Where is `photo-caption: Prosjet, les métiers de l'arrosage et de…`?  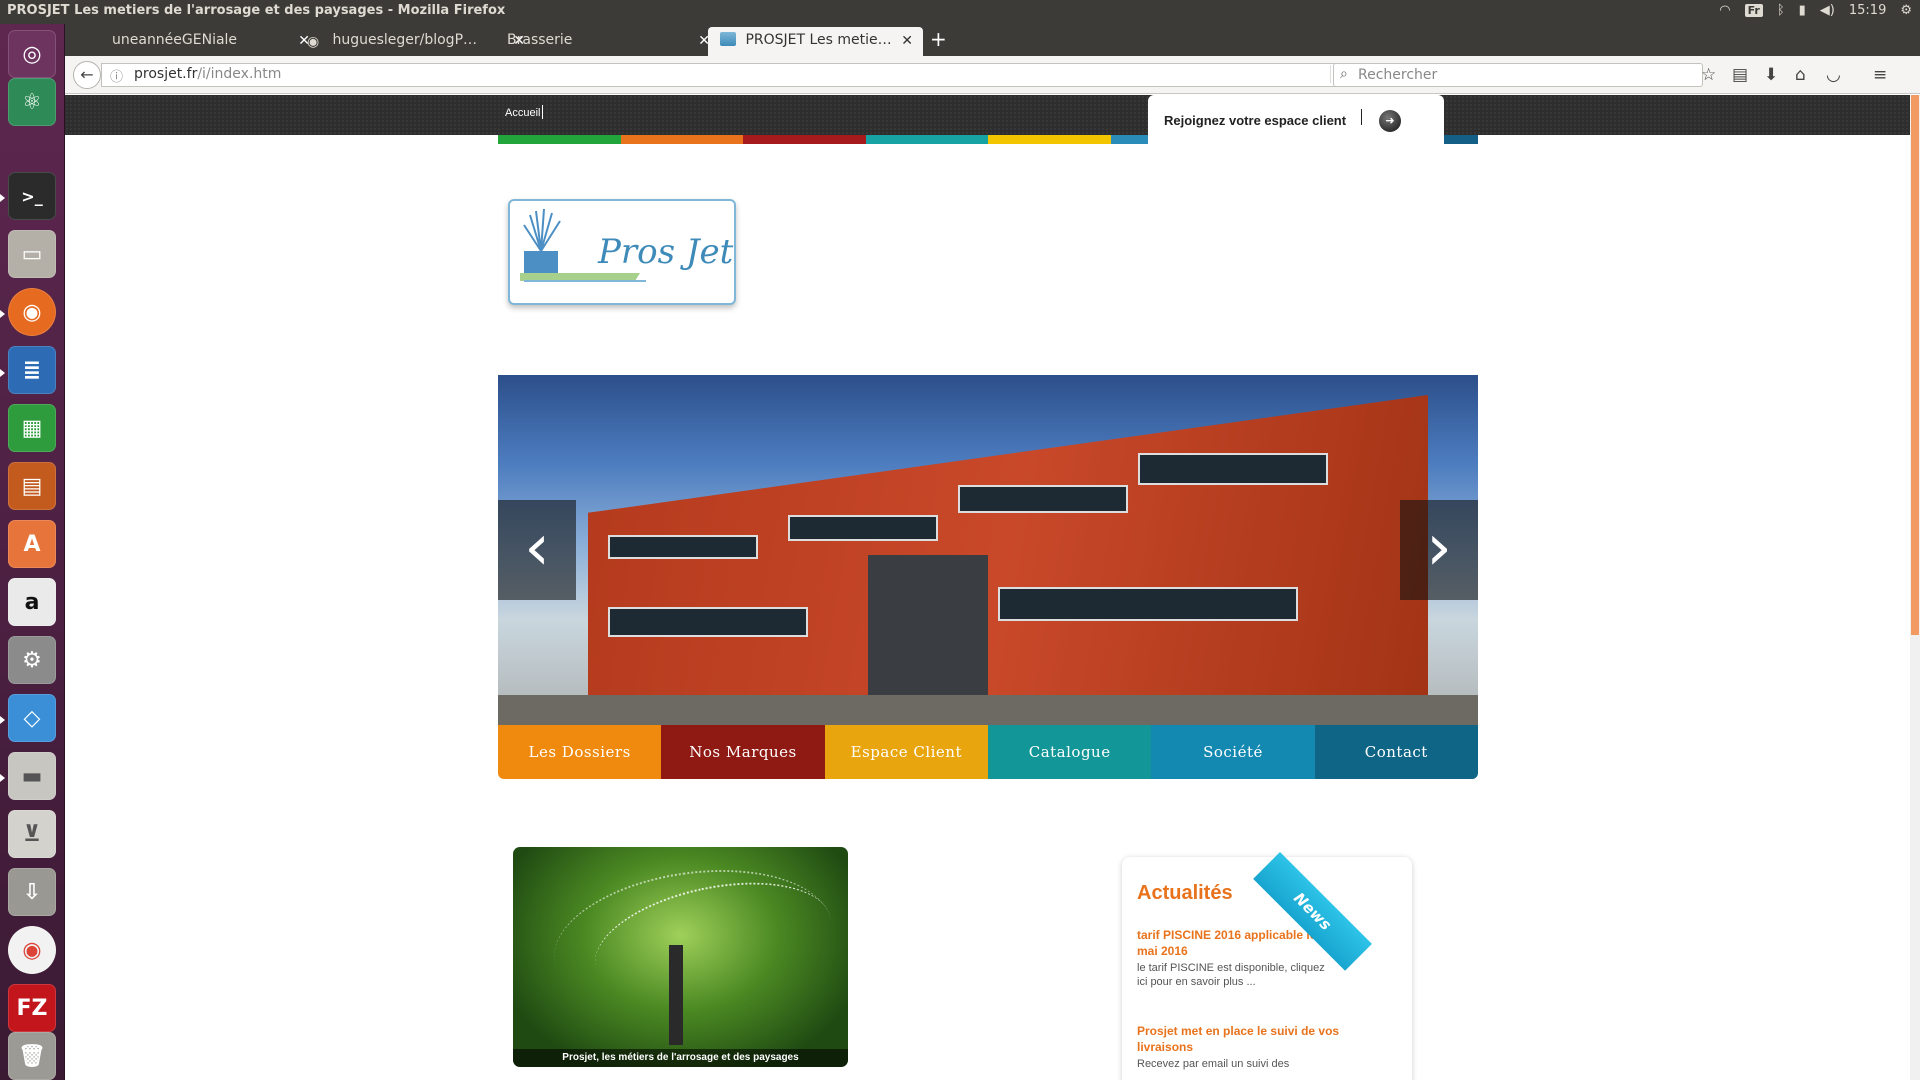 photo-caption: Prosjet, les métiers de l'arrosage et de… is located at coordinates (680, 1058).